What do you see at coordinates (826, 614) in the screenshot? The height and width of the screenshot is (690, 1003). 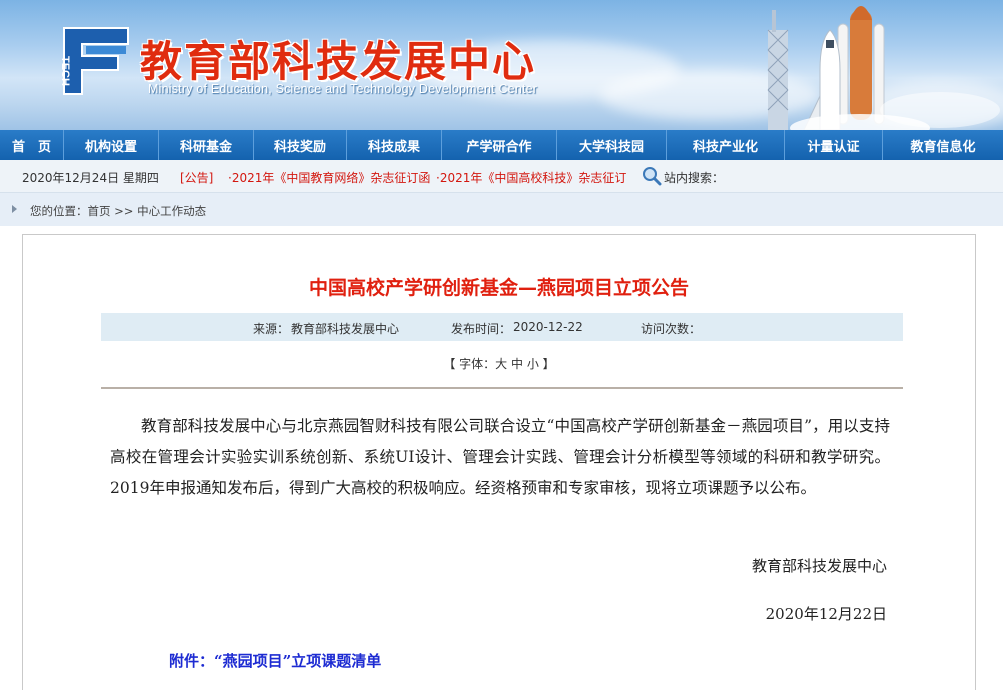 I see `signature-date: 2020年12月22日` at bounding box center [826, 614].